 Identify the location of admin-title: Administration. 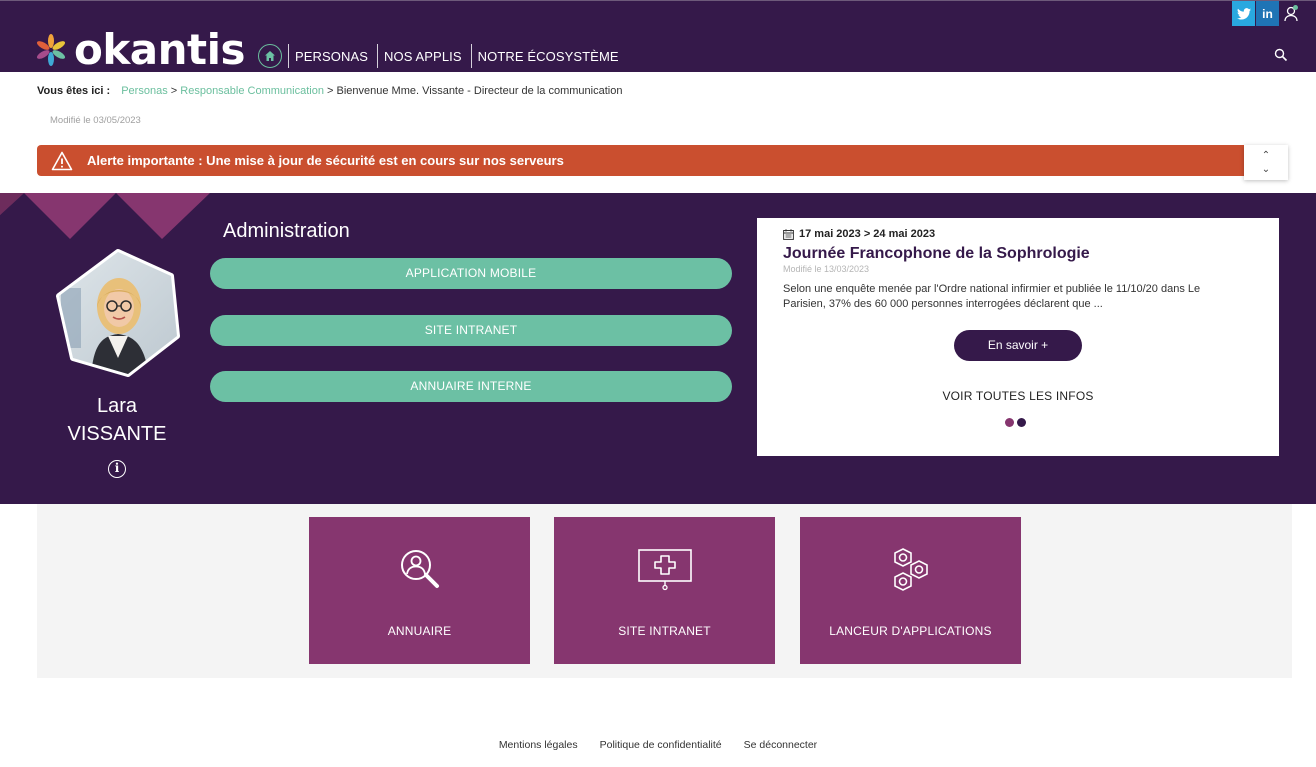
(286, 231).